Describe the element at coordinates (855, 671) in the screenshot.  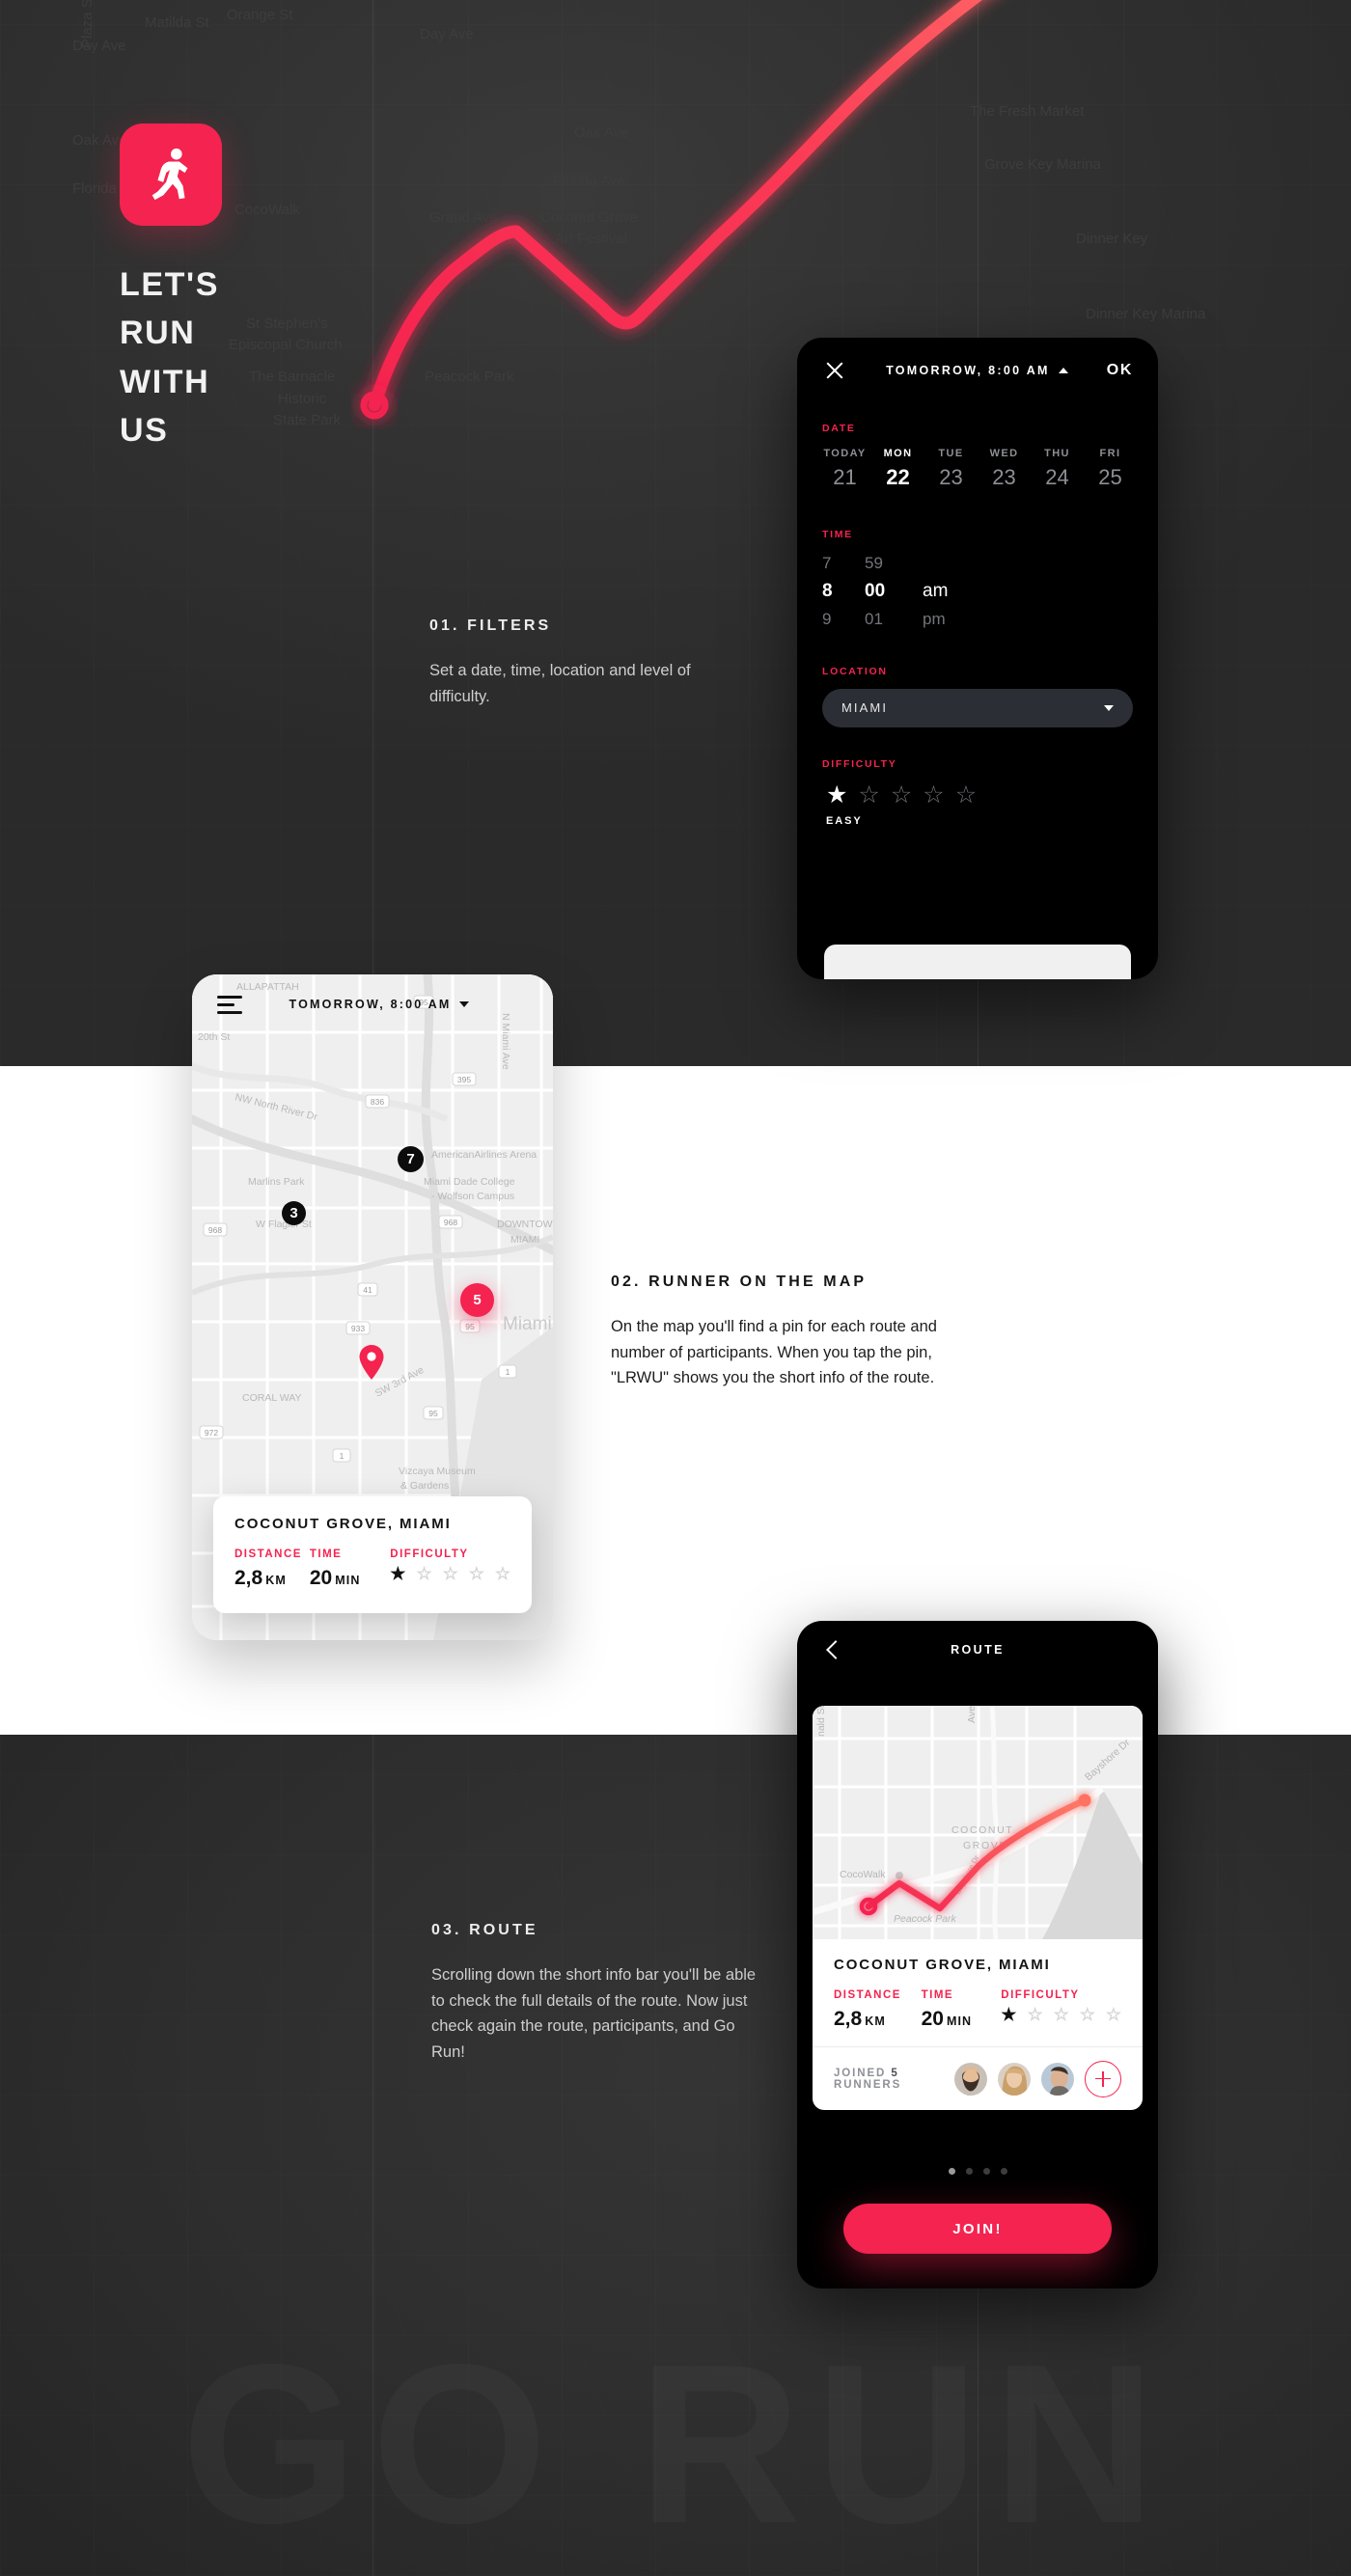
I see `location-label: LOCATION` at that location.